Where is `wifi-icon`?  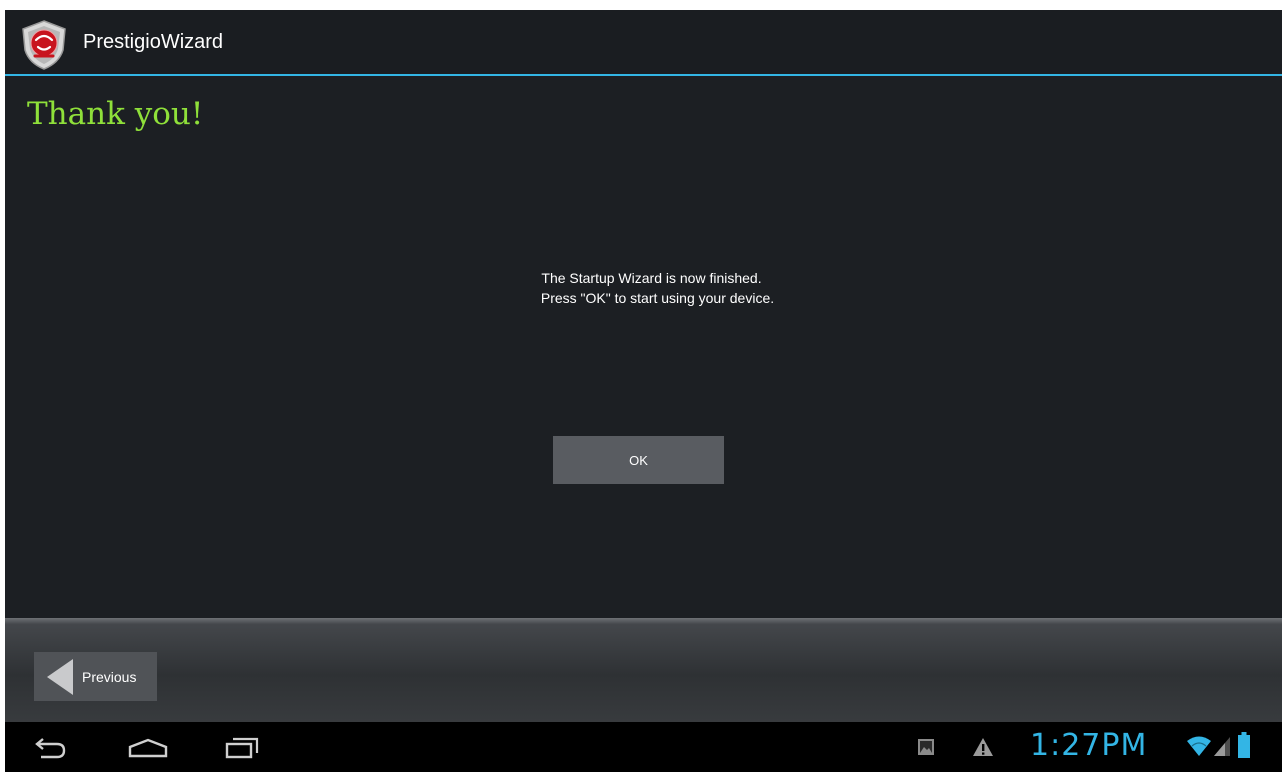
wifi-icon is located at coordinates (1199, 746).